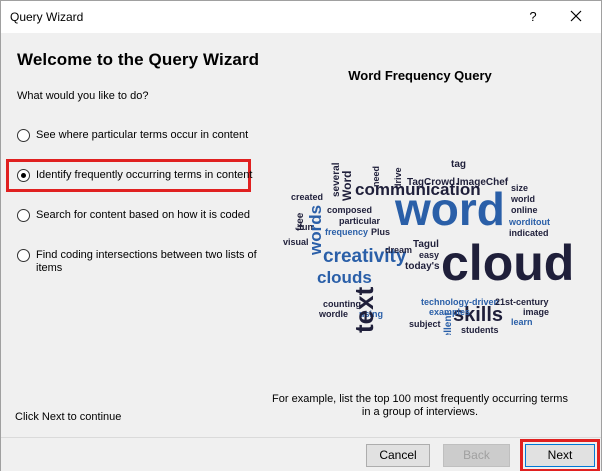 The height and width of the screenshot is (471, 602). Describe the element at coordinates (522, 199) in the screenshot. I see `svg-text: world` at that location.